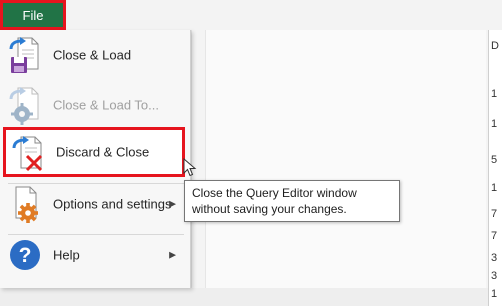  What do you see at coordinates (92, 55) in the screenshot?
I see `menu-item-label: Close & Load` at bounding box center [92, 55].